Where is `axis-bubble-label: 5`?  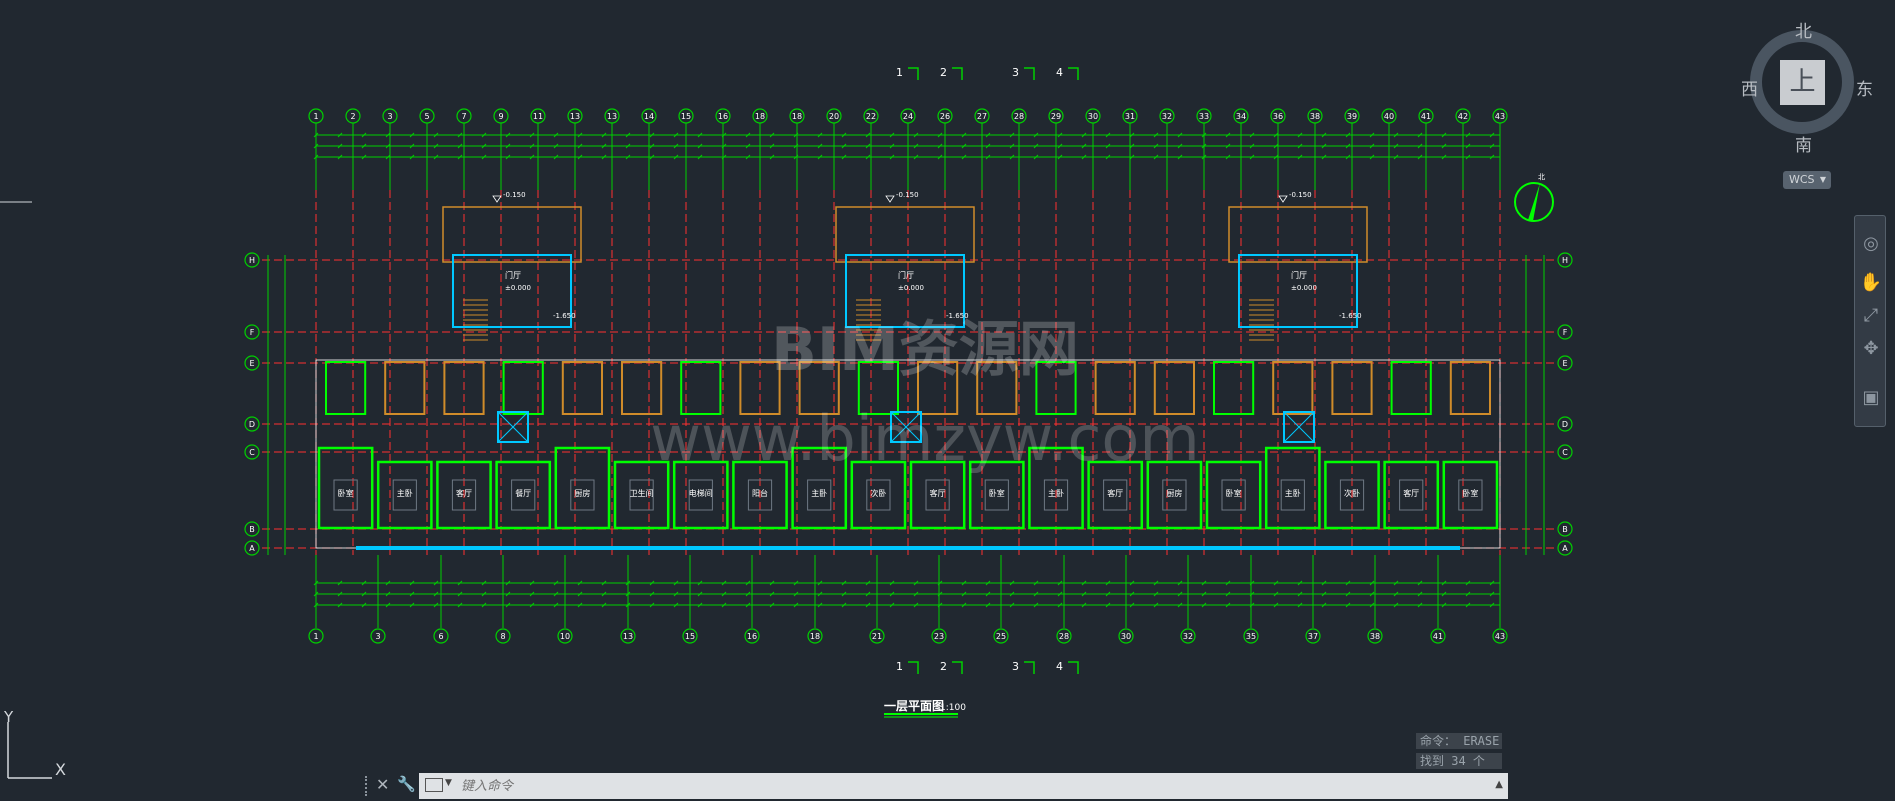 axis-bubble-label: 5 is located at coordinates (426, 116).